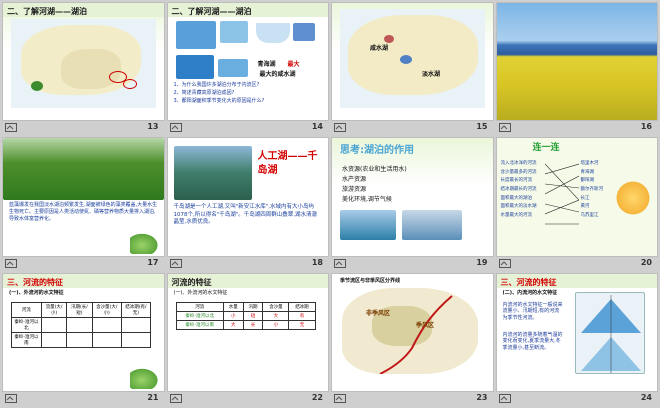  Describe the element at coordinates (561, 194) in the screenshot. I see `connection-lines` at that location.